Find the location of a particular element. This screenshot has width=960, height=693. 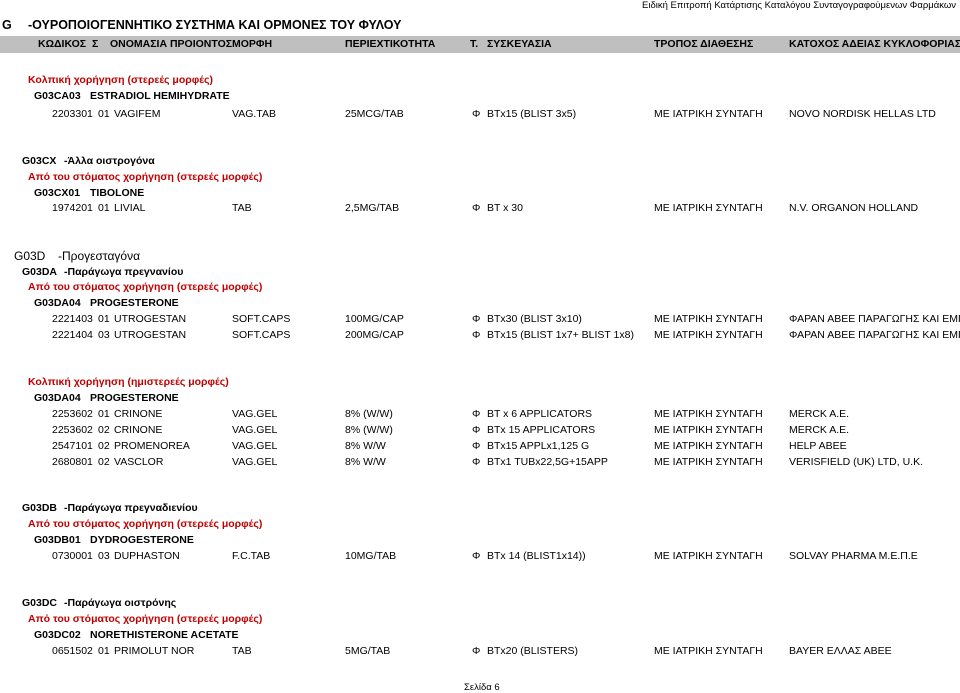

product-code: 2221403 is located at coordinates (72, 319).